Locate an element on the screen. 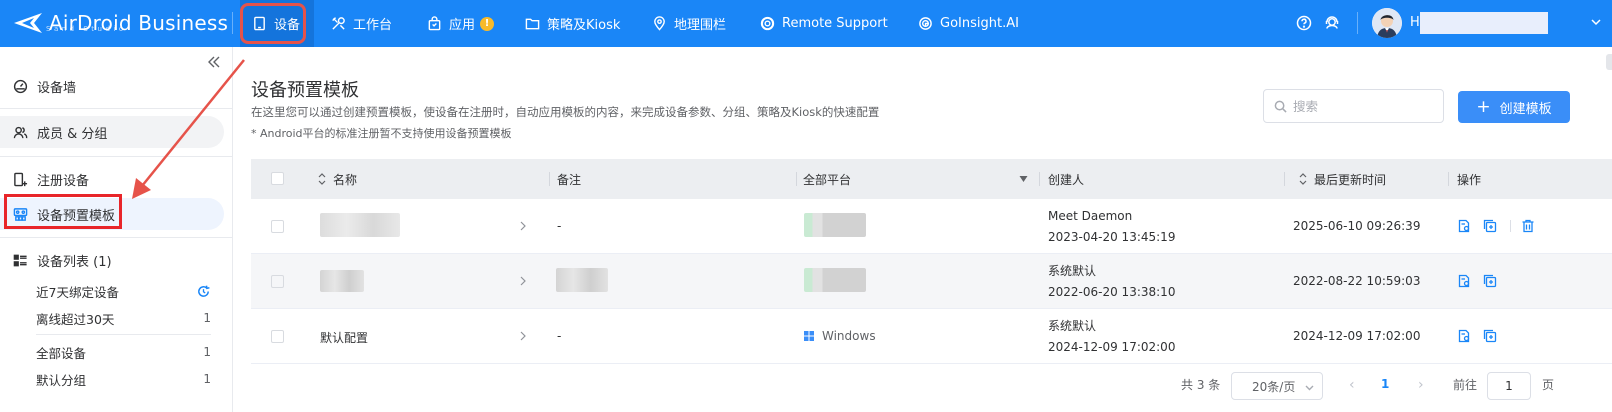  sidebar-item-device-list: 设备列表 (1) is located at coordinates (112, 260).